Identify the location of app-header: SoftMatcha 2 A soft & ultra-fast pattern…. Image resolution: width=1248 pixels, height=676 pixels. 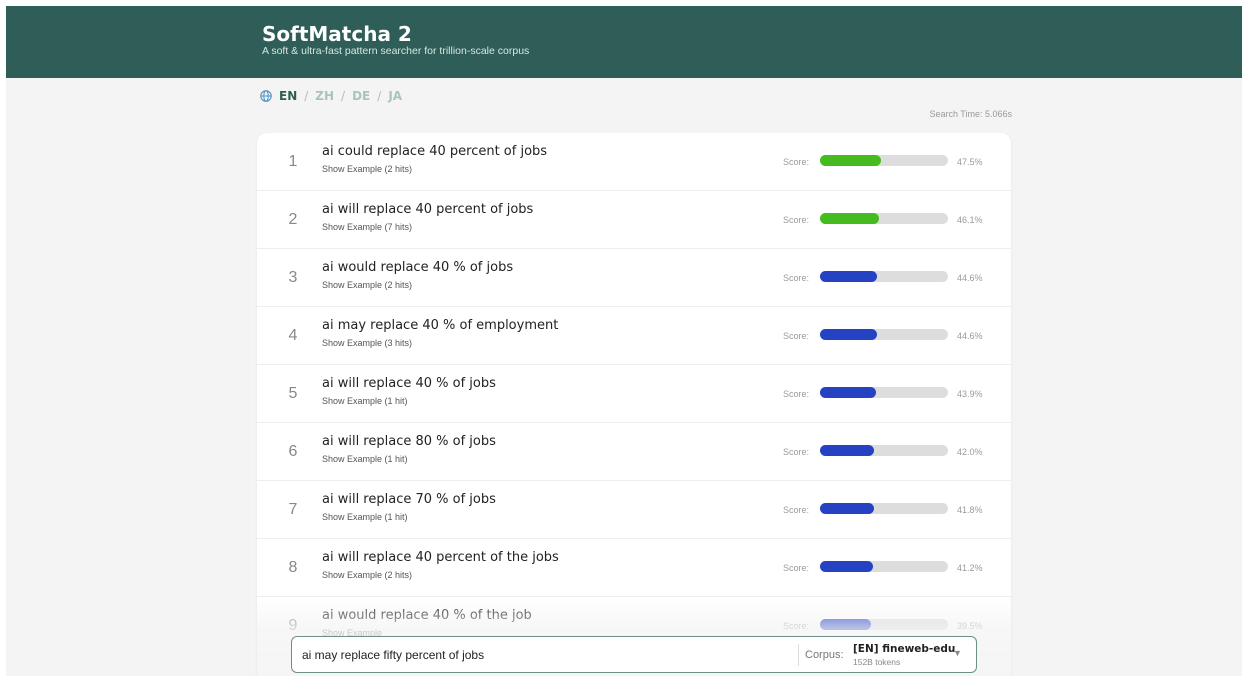
(624, 42).